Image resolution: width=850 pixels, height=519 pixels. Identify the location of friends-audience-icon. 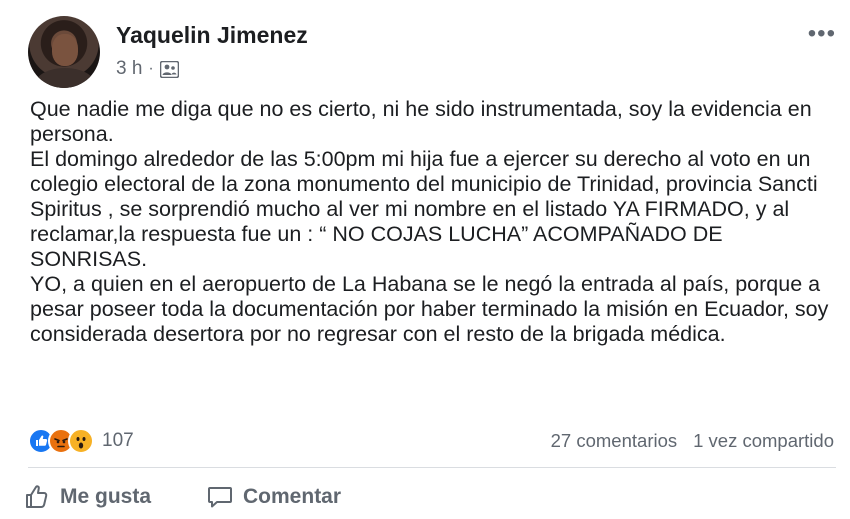
(169, 69).